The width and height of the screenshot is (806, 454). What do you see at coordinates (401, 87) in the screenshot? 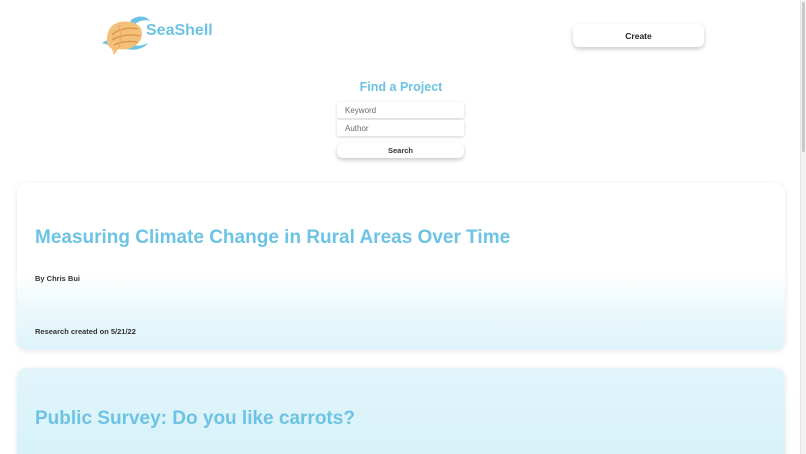
I see `search-title: Find a Project` at bounding box center [401, 87].